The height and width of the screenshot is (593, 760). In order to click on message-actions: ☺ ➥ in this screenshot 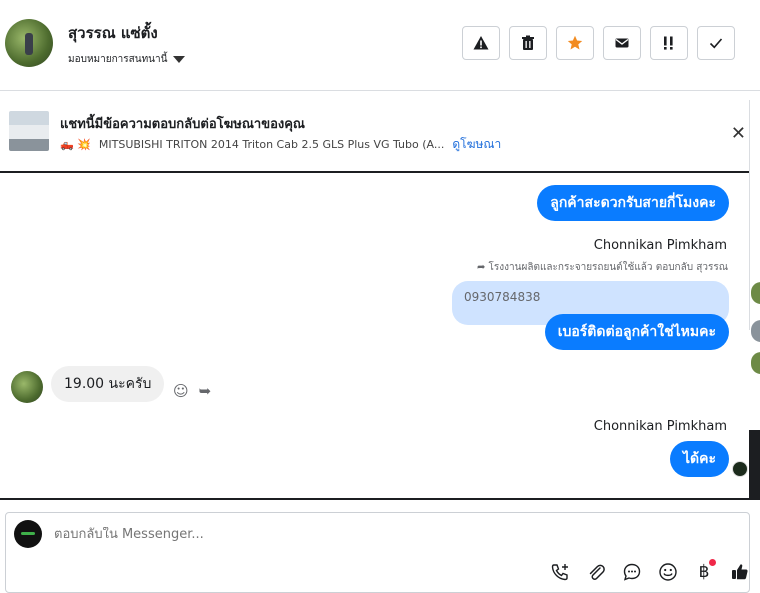, I will do `click(192, 391)`.